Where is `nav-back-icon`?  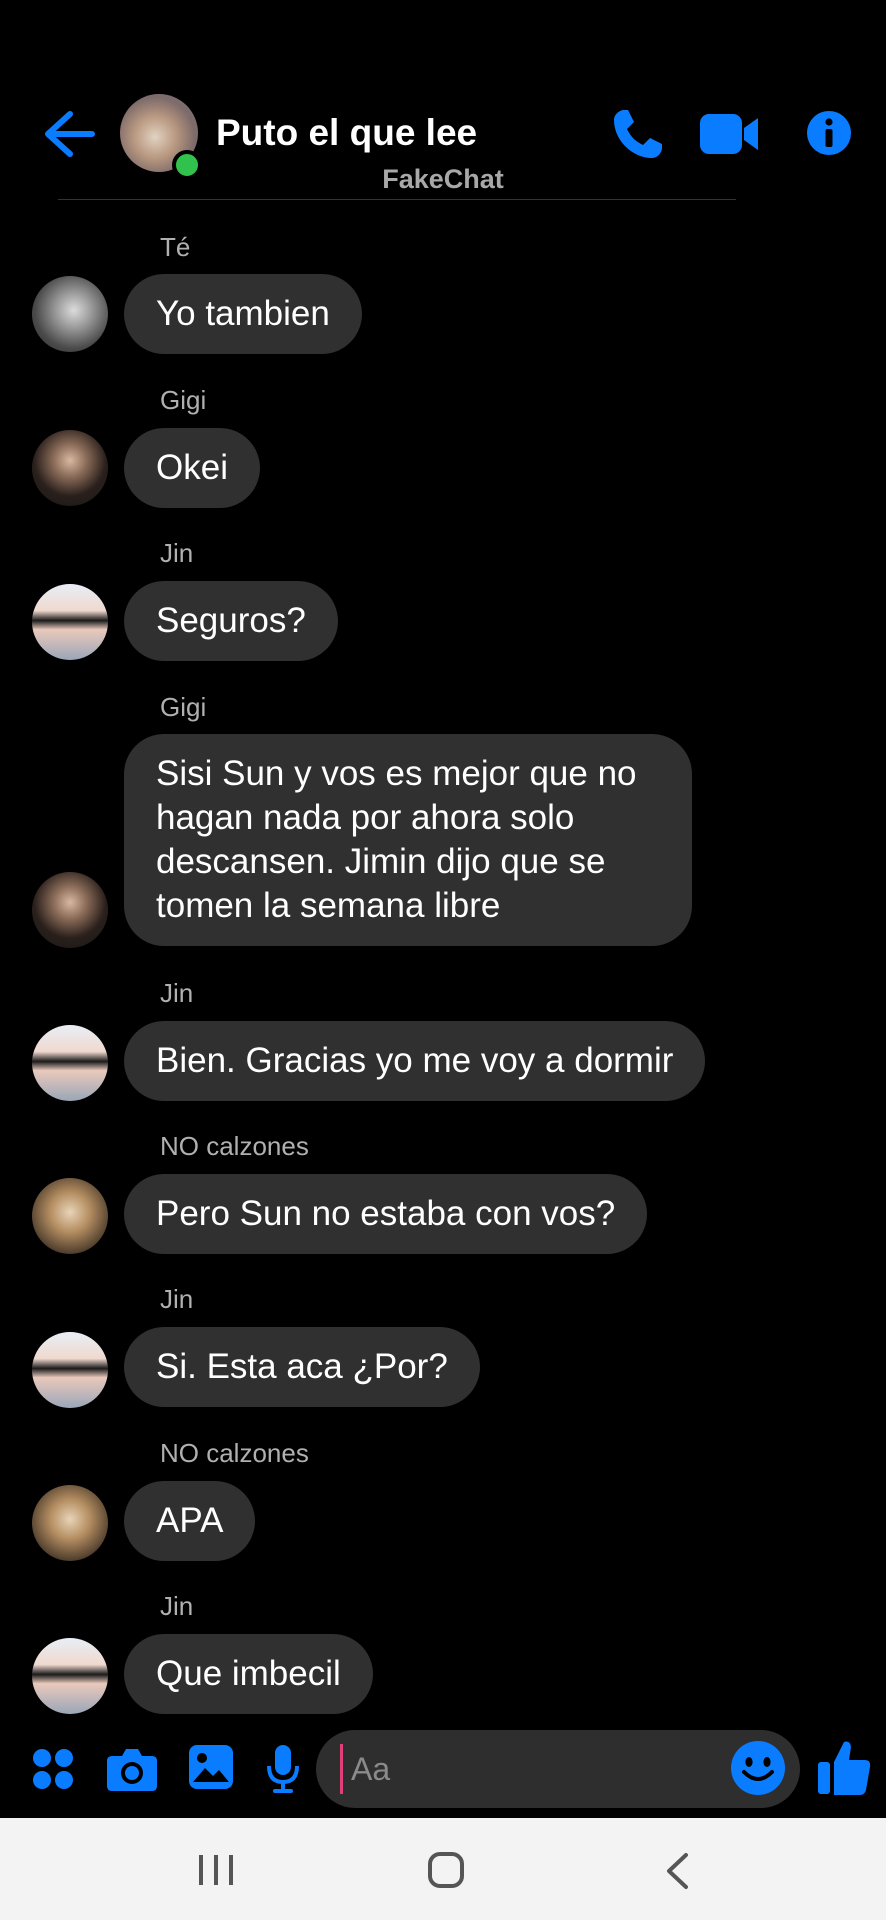 nav-back-icon is located at coordinates (677, 1871).